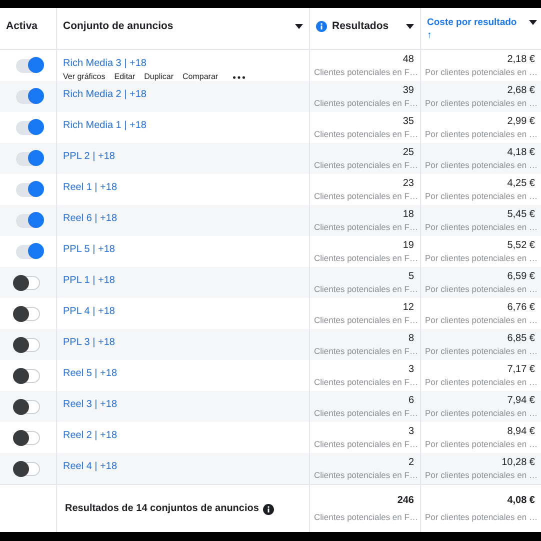 This screenshot has width=541, height=541. I want to click on cost-value: 2,68 €, so click(520, 90).